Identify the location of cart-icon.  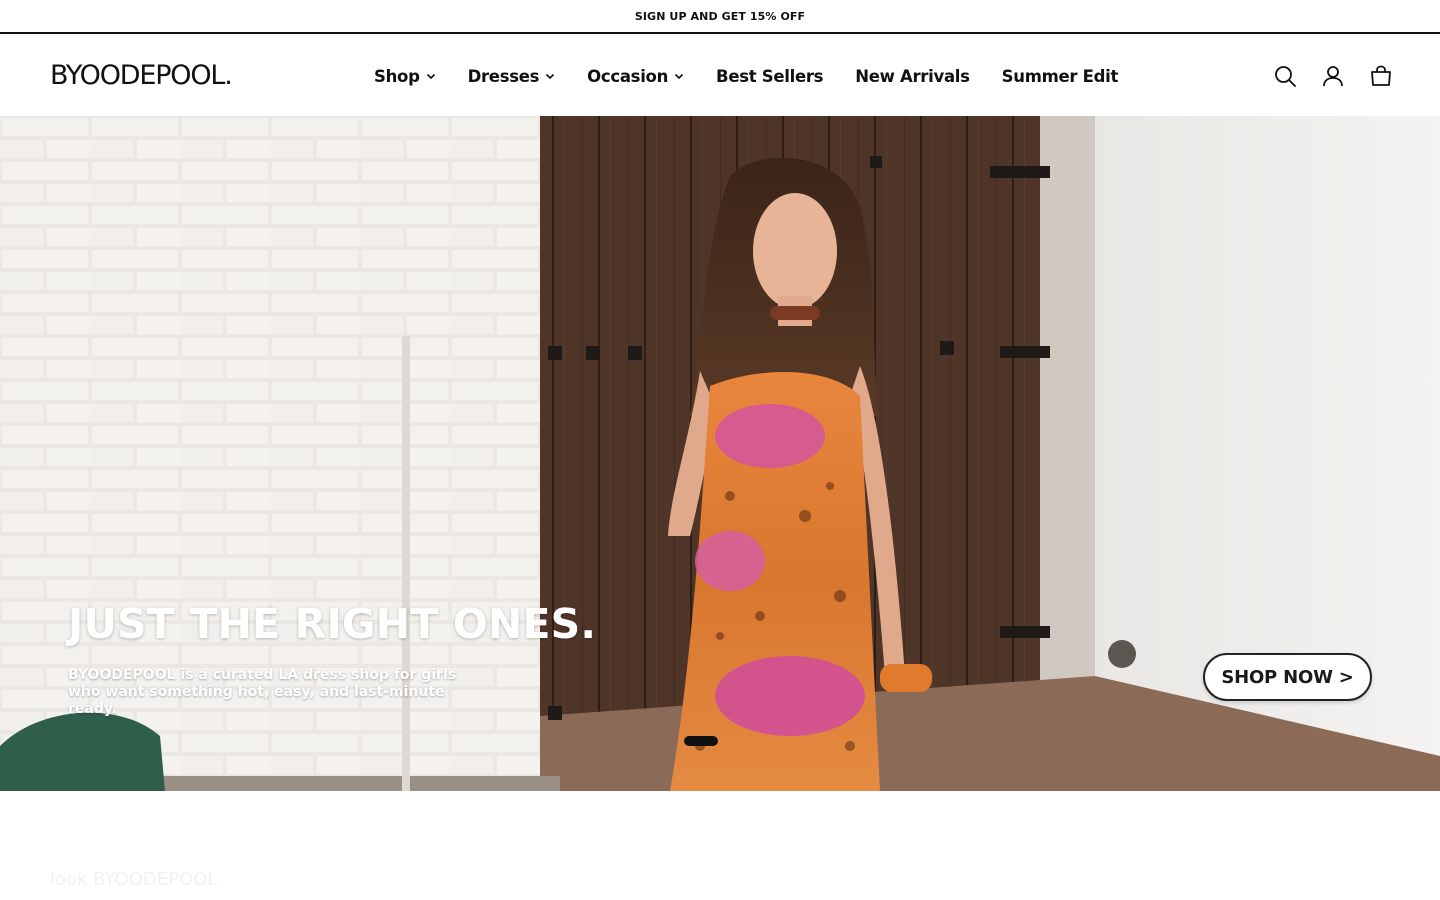
(1381, 75).